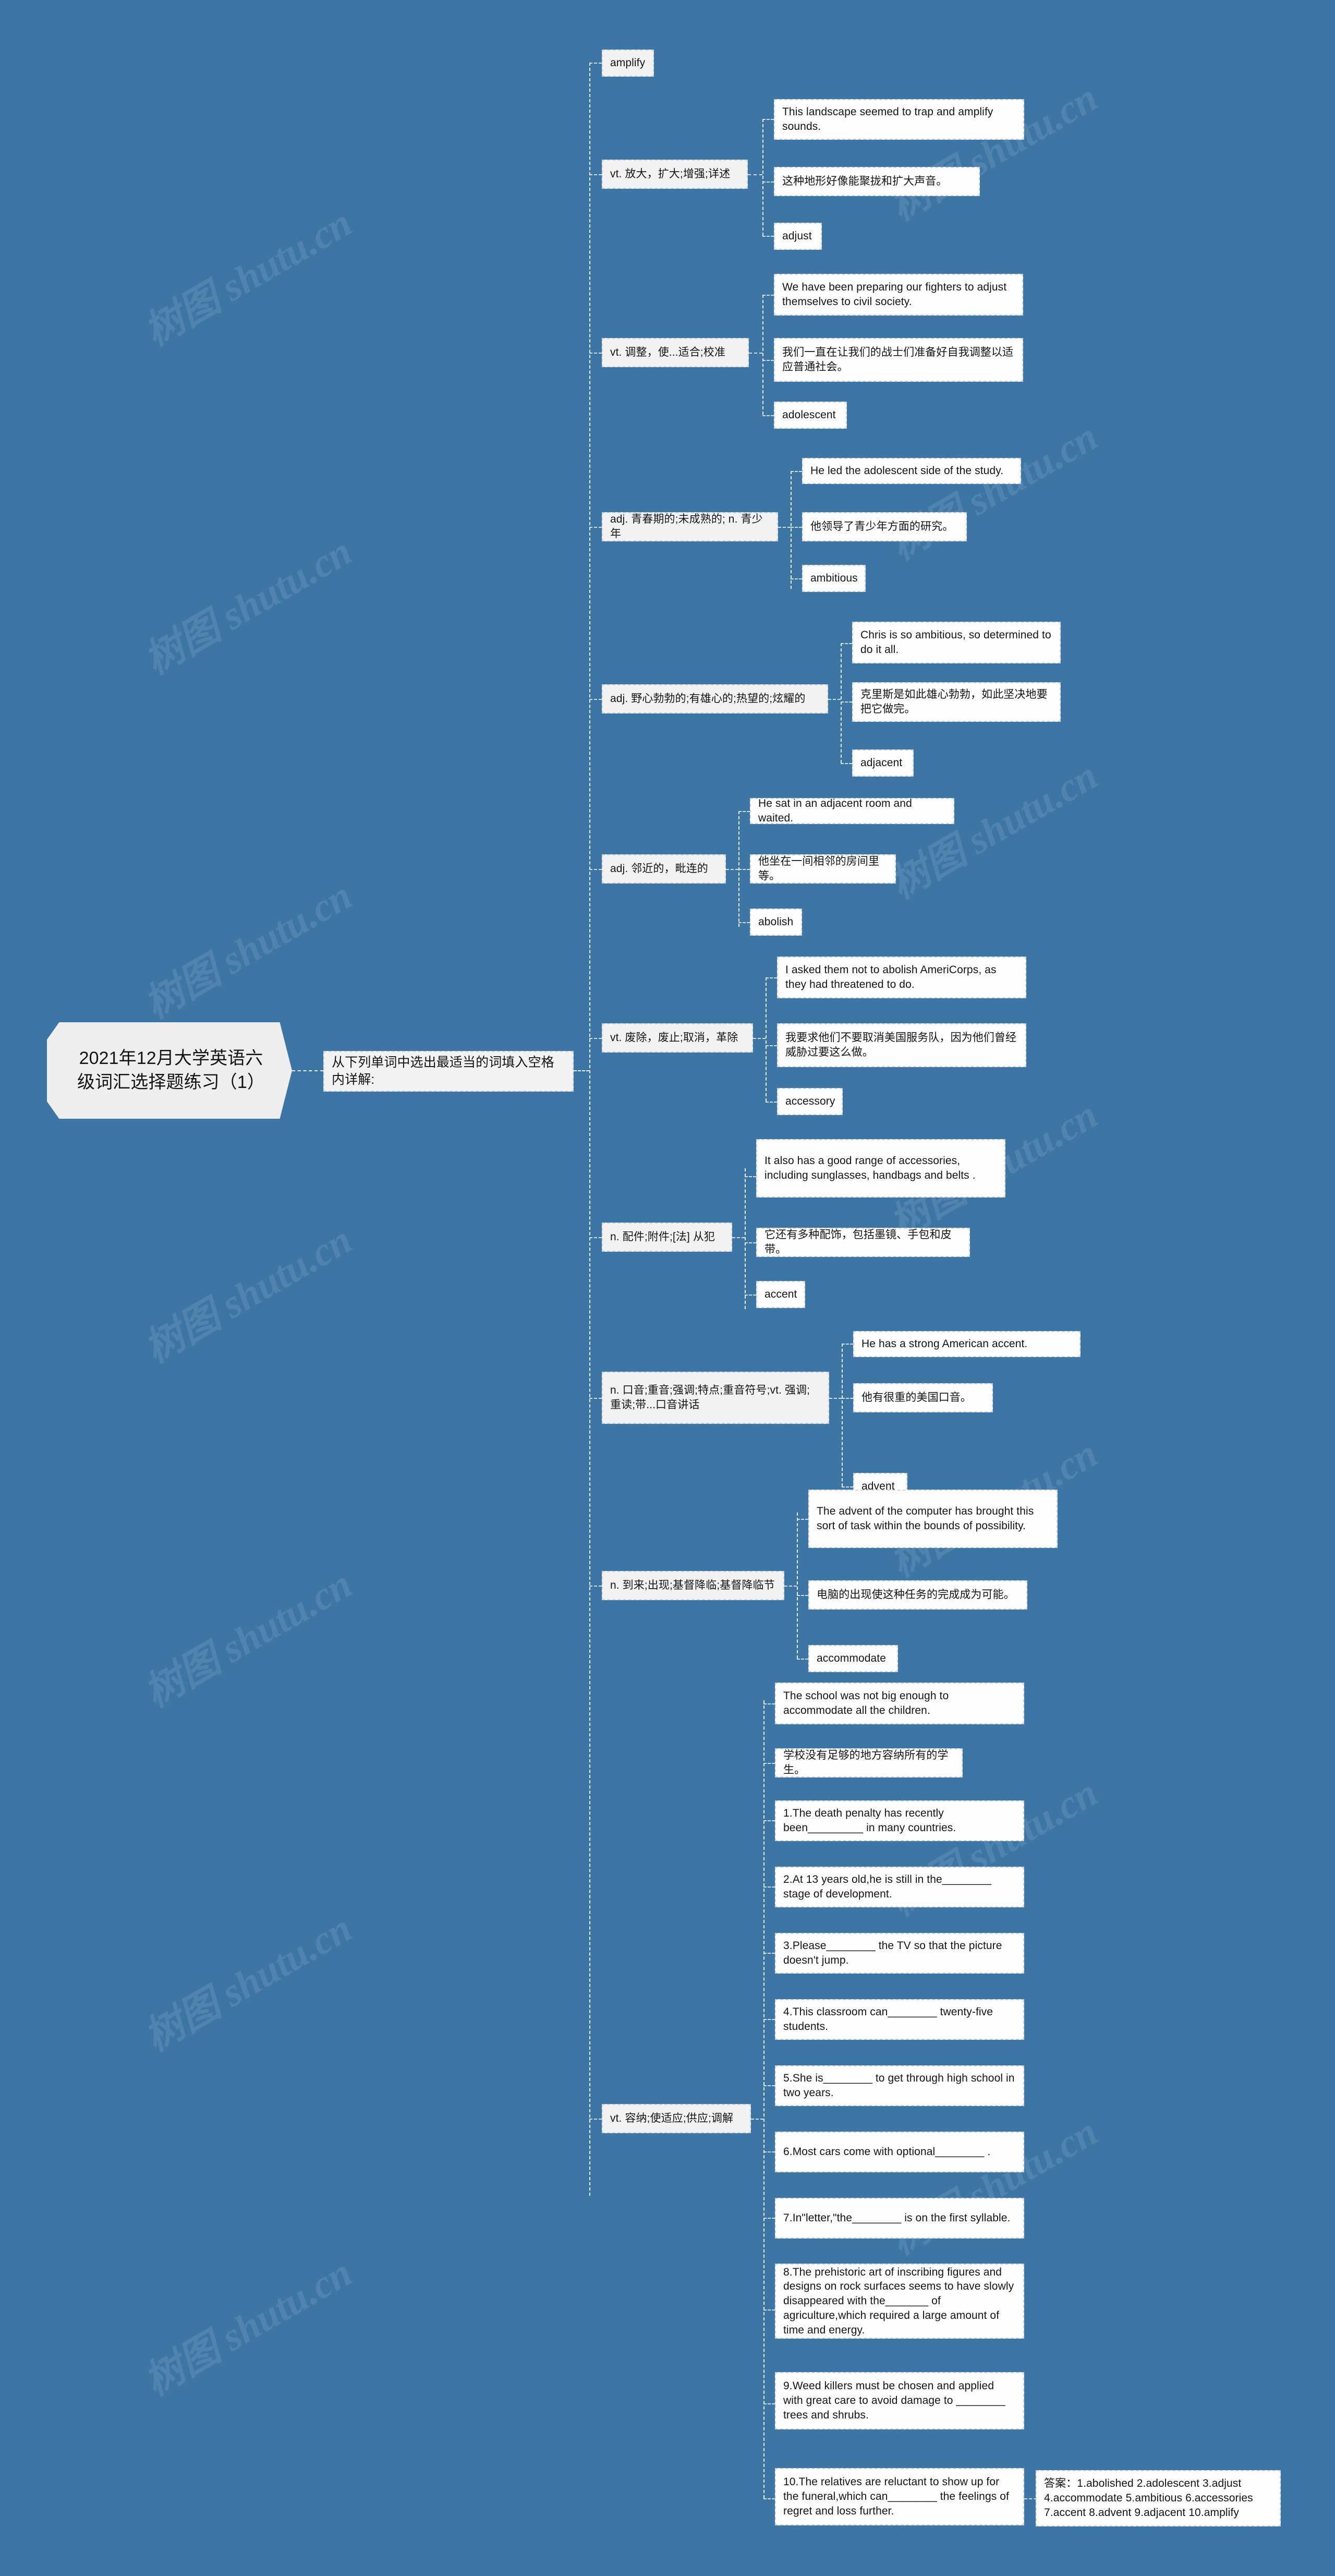 Image resolution: width=1335 pixels, height=2576 pixels. What do you see at coordinates (852, 810) in the screenshot?
I see `example-en-node-adjacent: He sat in an adjacent room and waited.` at bounding box center [852, 810].